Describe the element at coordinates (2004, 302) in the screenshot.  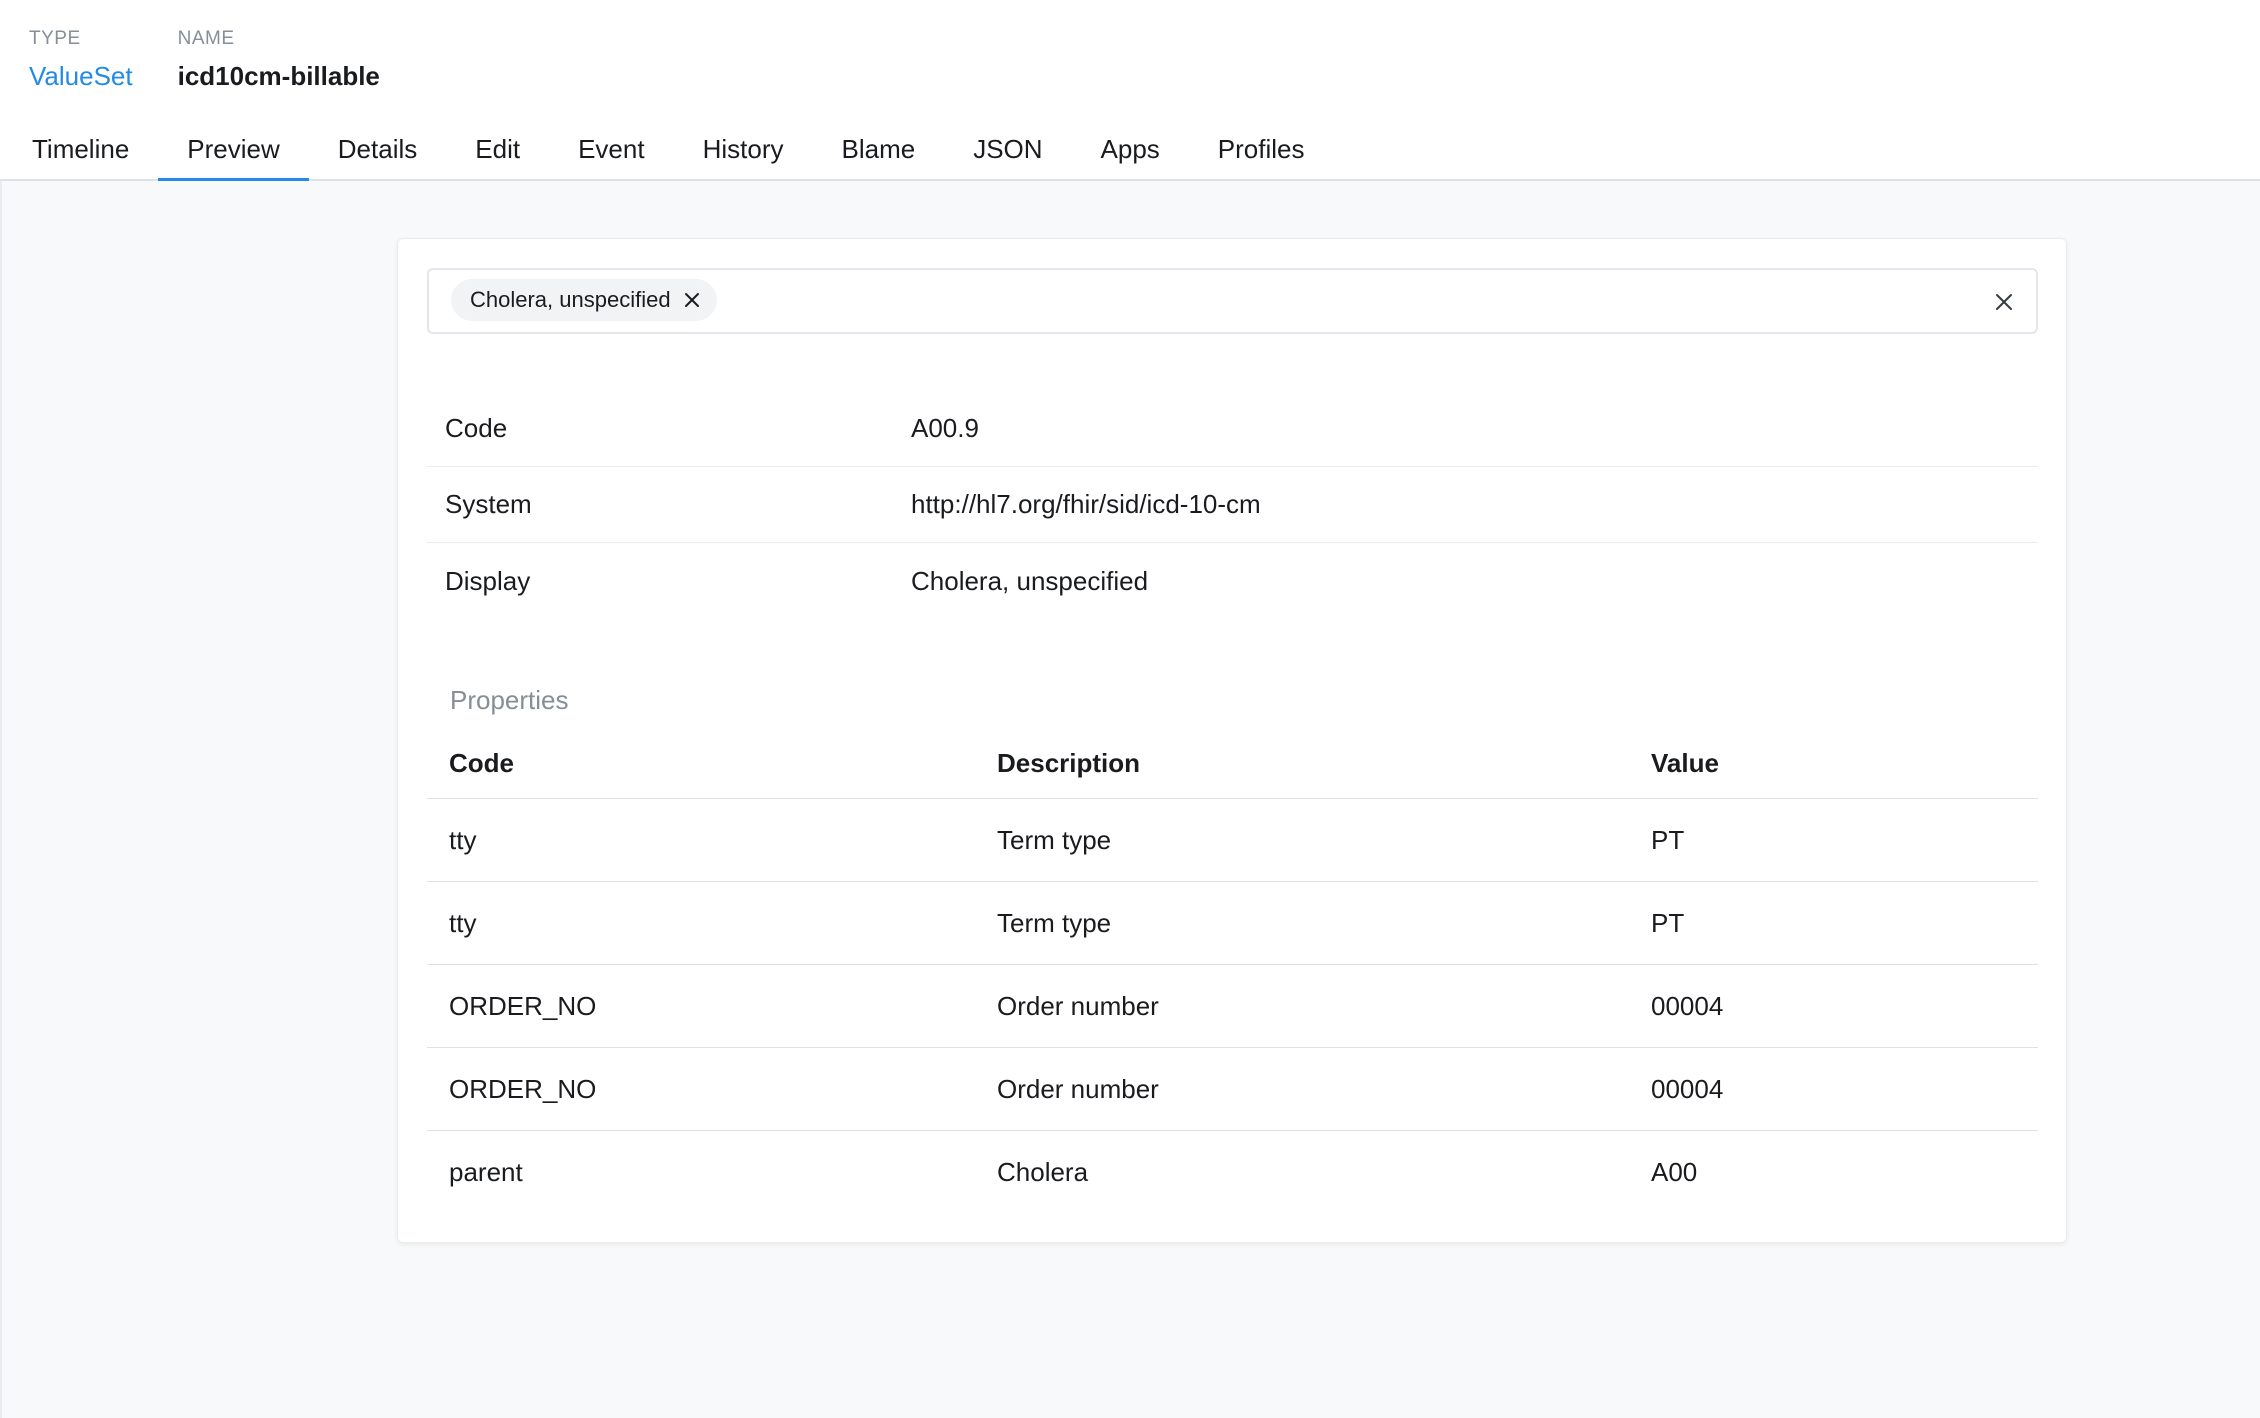
I see `clear-search-icon` at that location.